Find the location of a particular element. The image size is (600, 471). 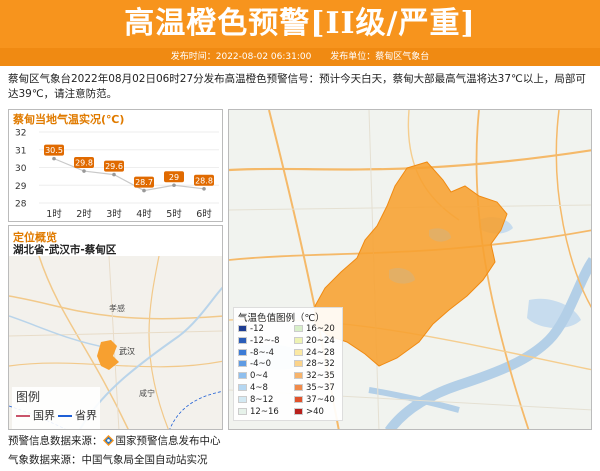

data-label: 29.8 is located at coordinates (84, 163).